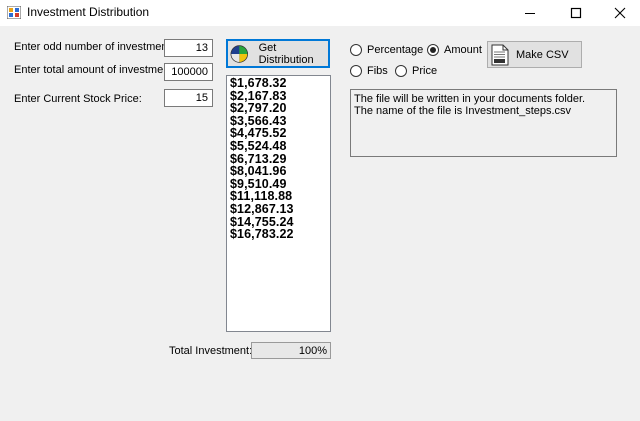  What do you see at coordinates (14, 12) in the screenshot?
I see `app-grid-icon` at bounding box center [14, 12].